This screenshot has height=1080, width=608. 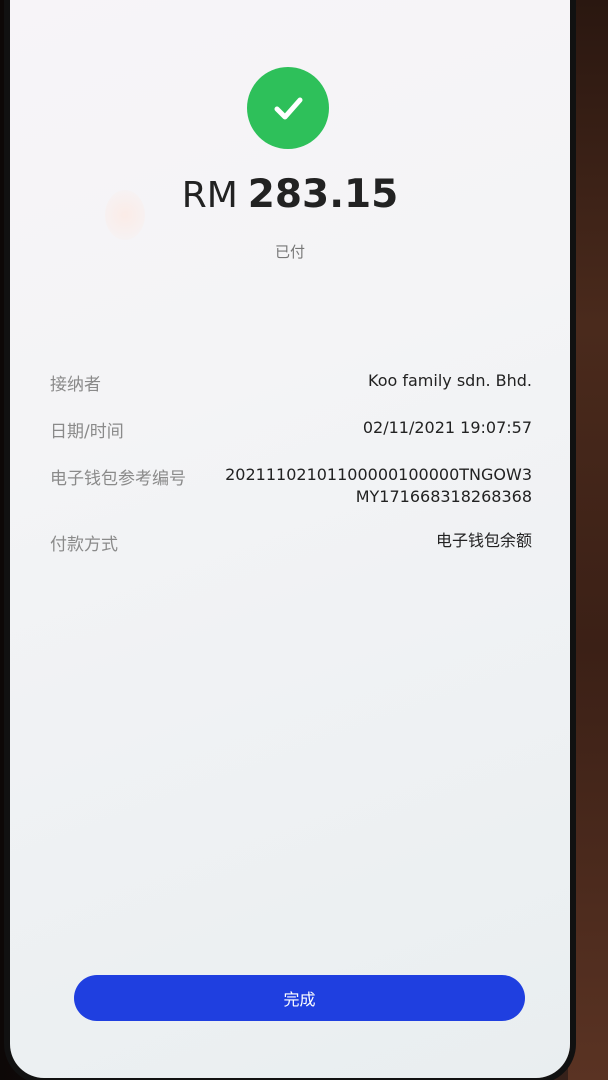 I want to click on recipient-label: 接纳者, so click(x=75, y=385).